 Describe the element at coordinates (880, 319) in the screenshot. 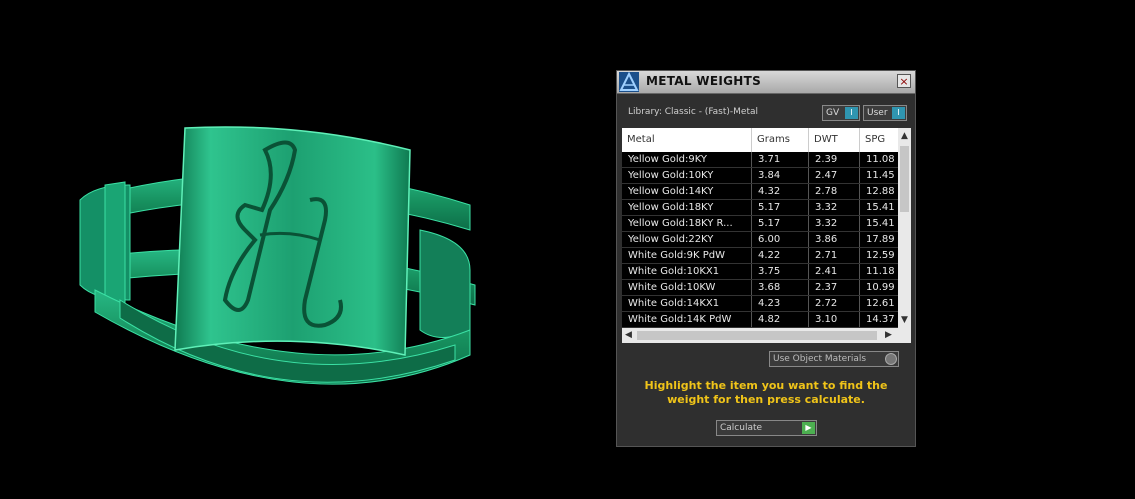

I see `spg-cell: 14.37` at that location.